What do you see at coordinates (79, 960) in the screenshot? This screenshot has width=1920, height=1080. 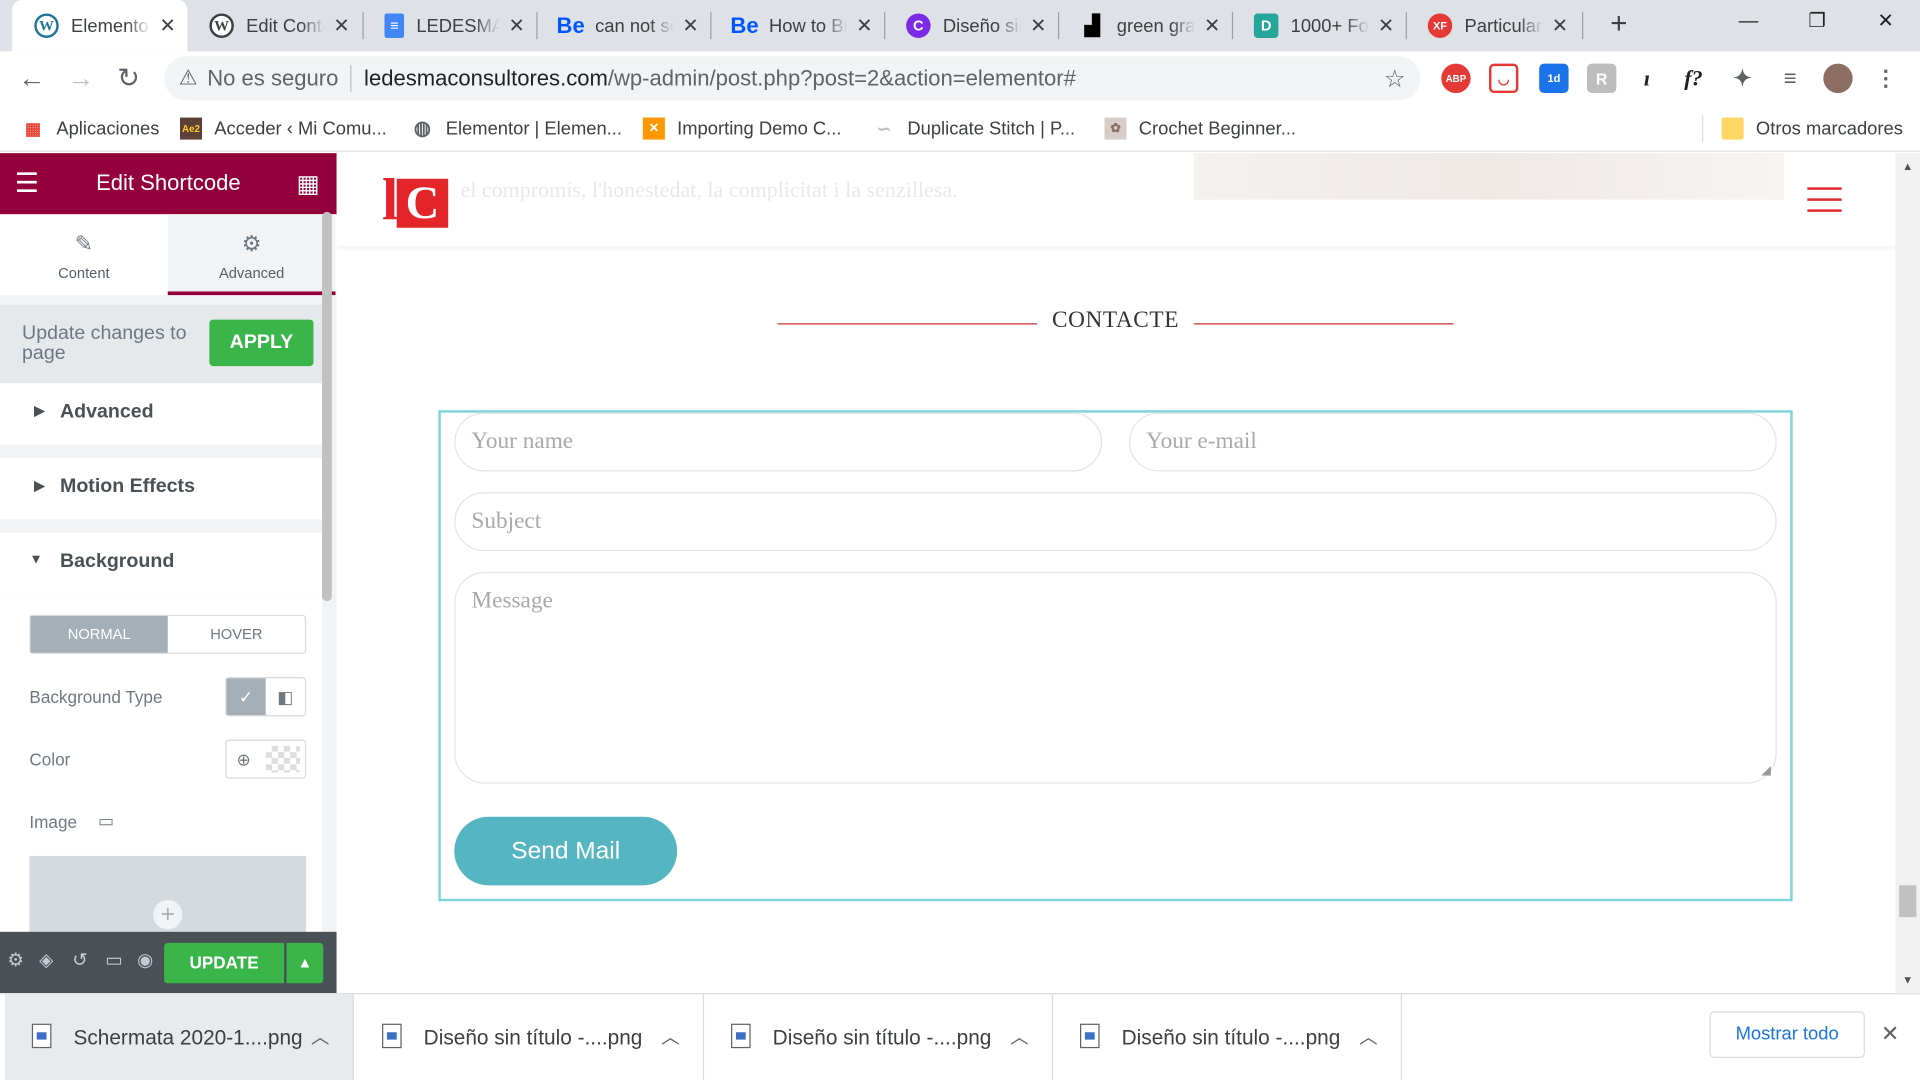 I see `history-icon: ↺` at bounding box center [79, 960].